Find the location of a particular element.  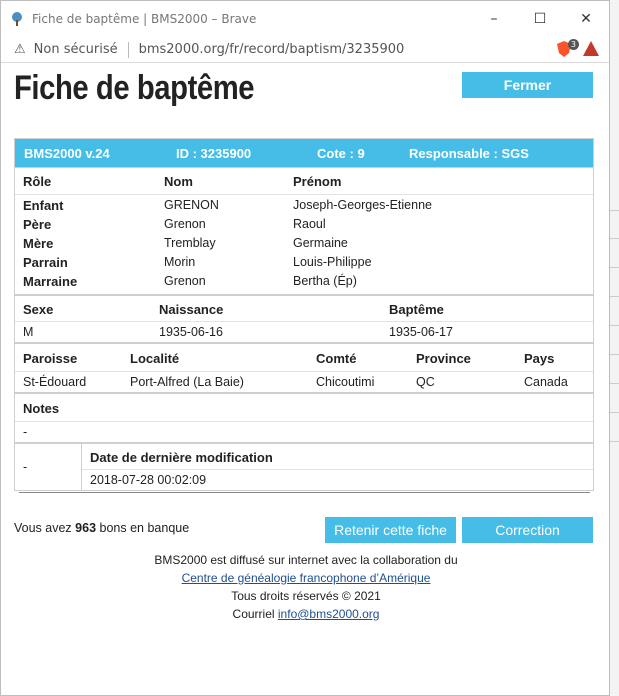

id-label: ID : 3235900 is located at coordinates (214, 153).